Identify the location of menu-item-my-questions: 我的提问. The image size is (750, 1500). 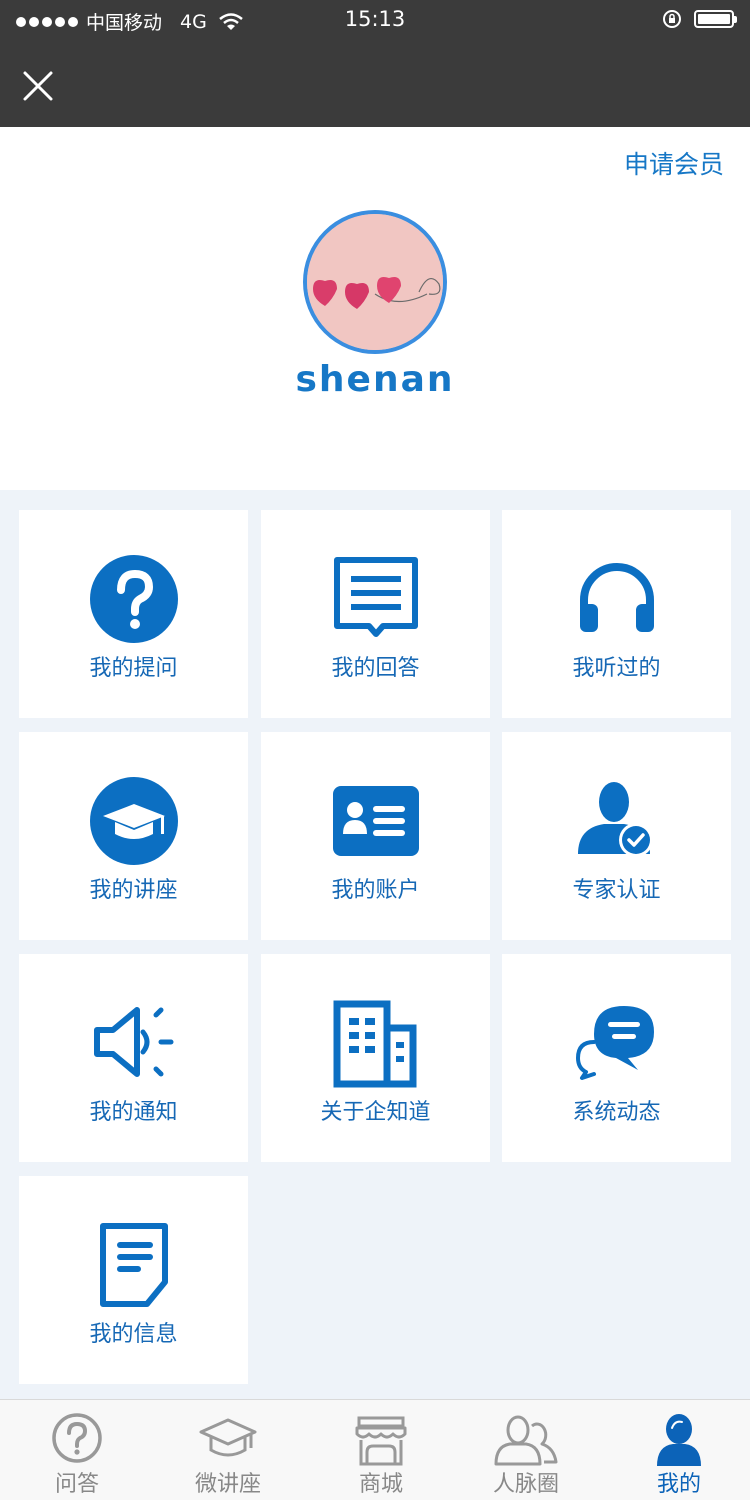
(133, 614).